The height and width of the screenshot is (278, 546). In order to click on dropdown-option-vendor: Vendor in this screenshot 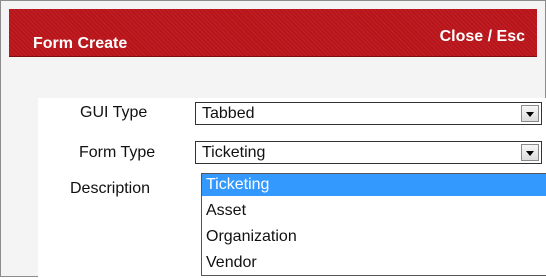, I will do `click(374, 263)`.